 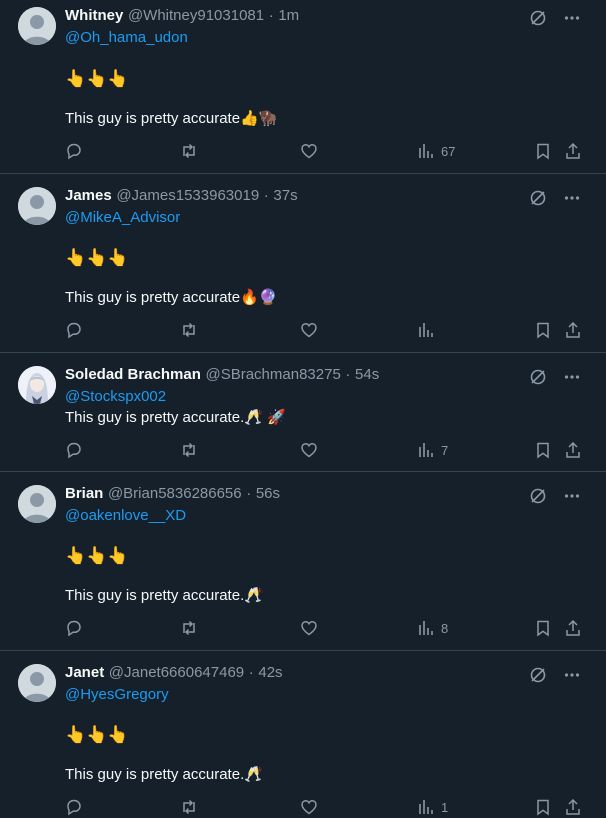 What do you see at coordinates (122, 218) in the screenshot?
I see `reply-mention: @MikeA_Advisor` at bounding box center [122, 218].